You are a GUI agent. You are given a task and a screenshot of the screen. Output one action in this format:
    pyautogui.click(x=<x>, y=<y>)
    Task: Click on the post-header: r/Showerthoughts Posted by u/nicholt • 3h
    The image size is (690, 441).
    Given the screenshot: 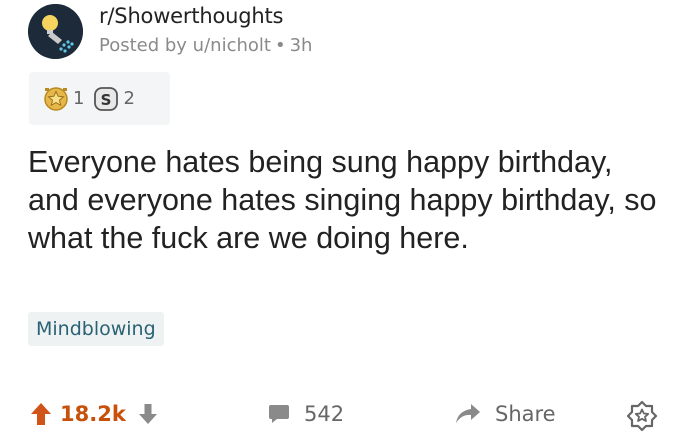 What is the action you would take?
    pyautogui.click(x=348, y=32)
    